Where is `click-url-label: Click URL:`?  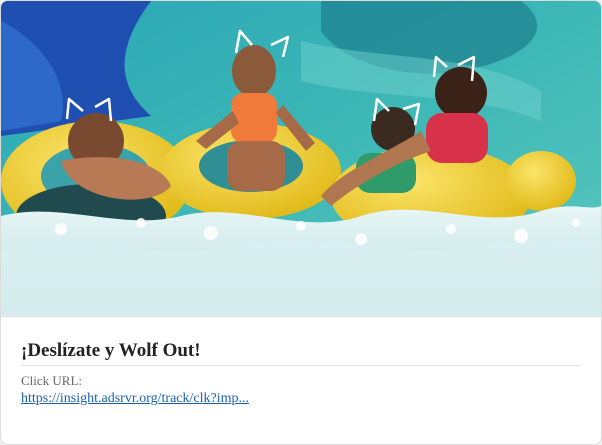
click-url-label: Click URL: is located at coordinates (52, 380).